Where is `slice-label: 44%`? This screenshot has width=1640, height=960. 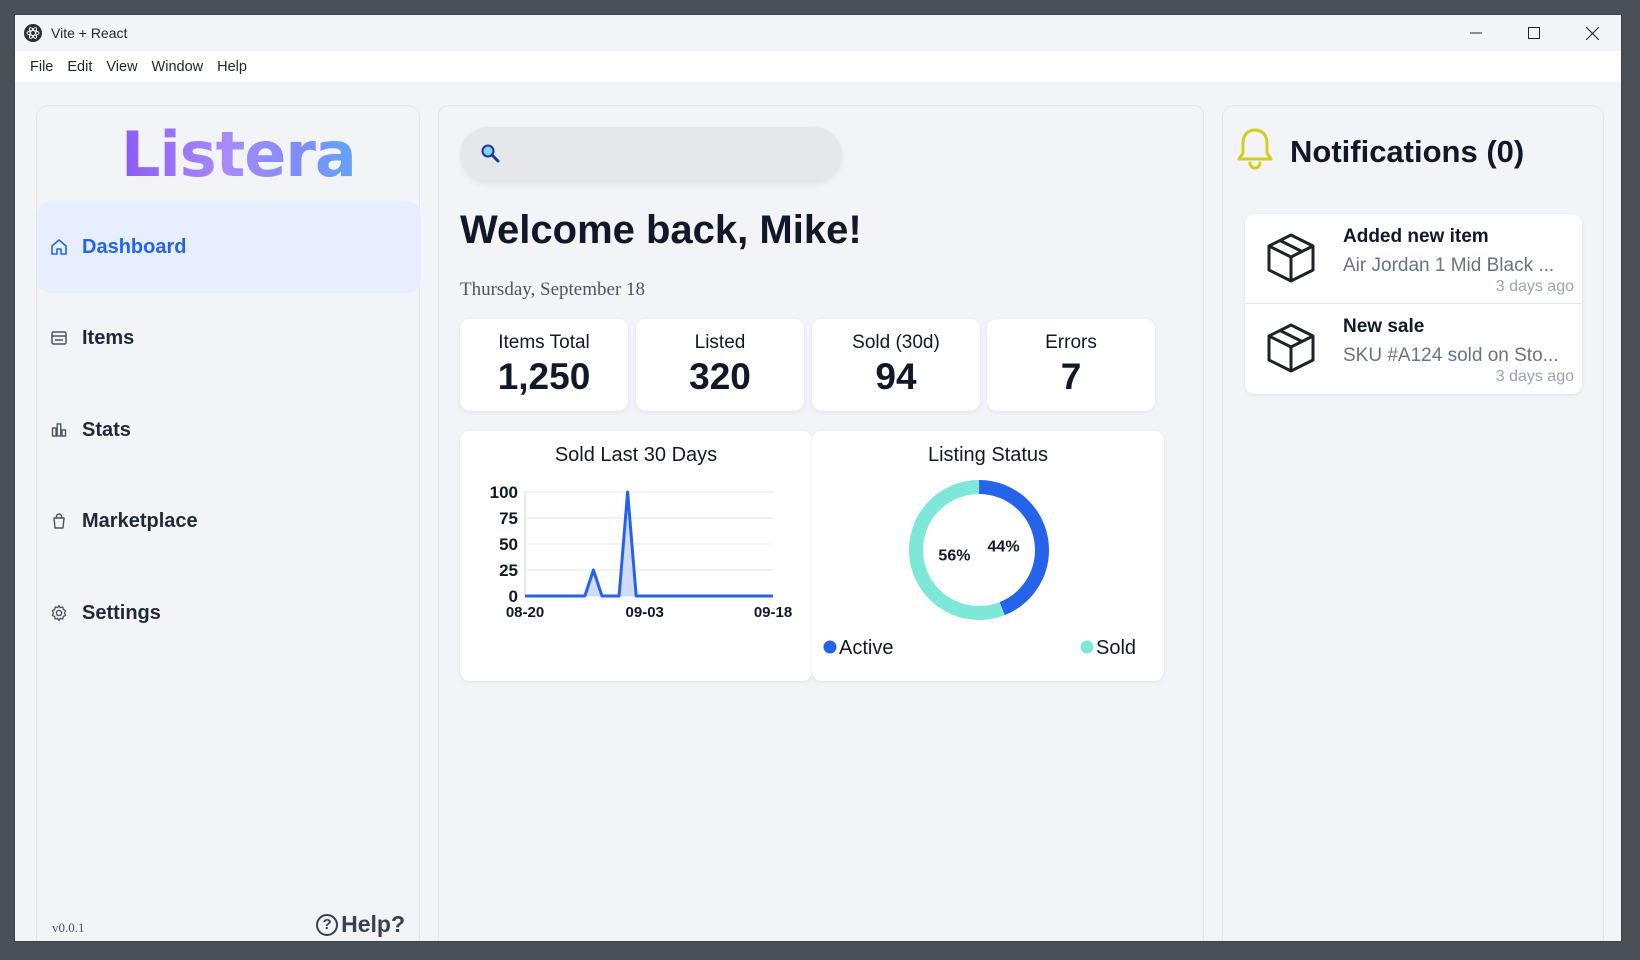 slice-label: 44% is located at coordinates (1004, 546).